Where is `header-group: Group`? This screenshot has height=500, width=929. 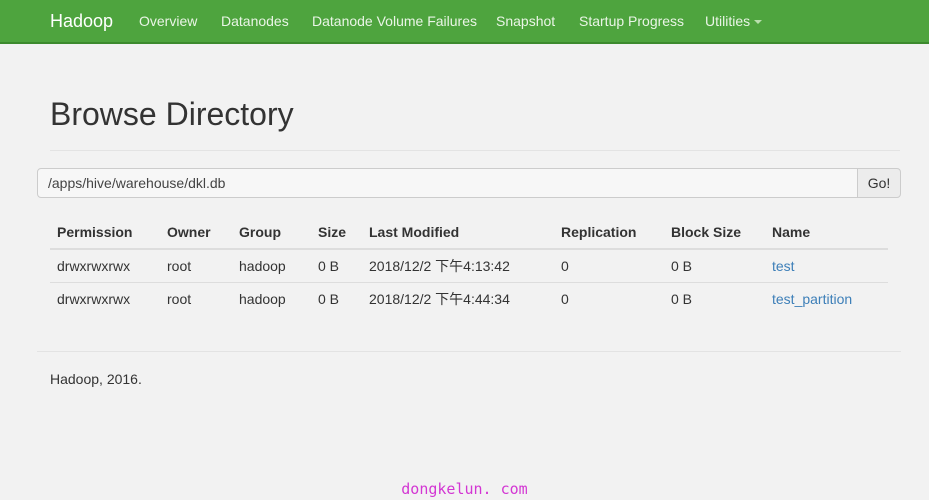
header-group: Group is located at coordinates (271, 233).